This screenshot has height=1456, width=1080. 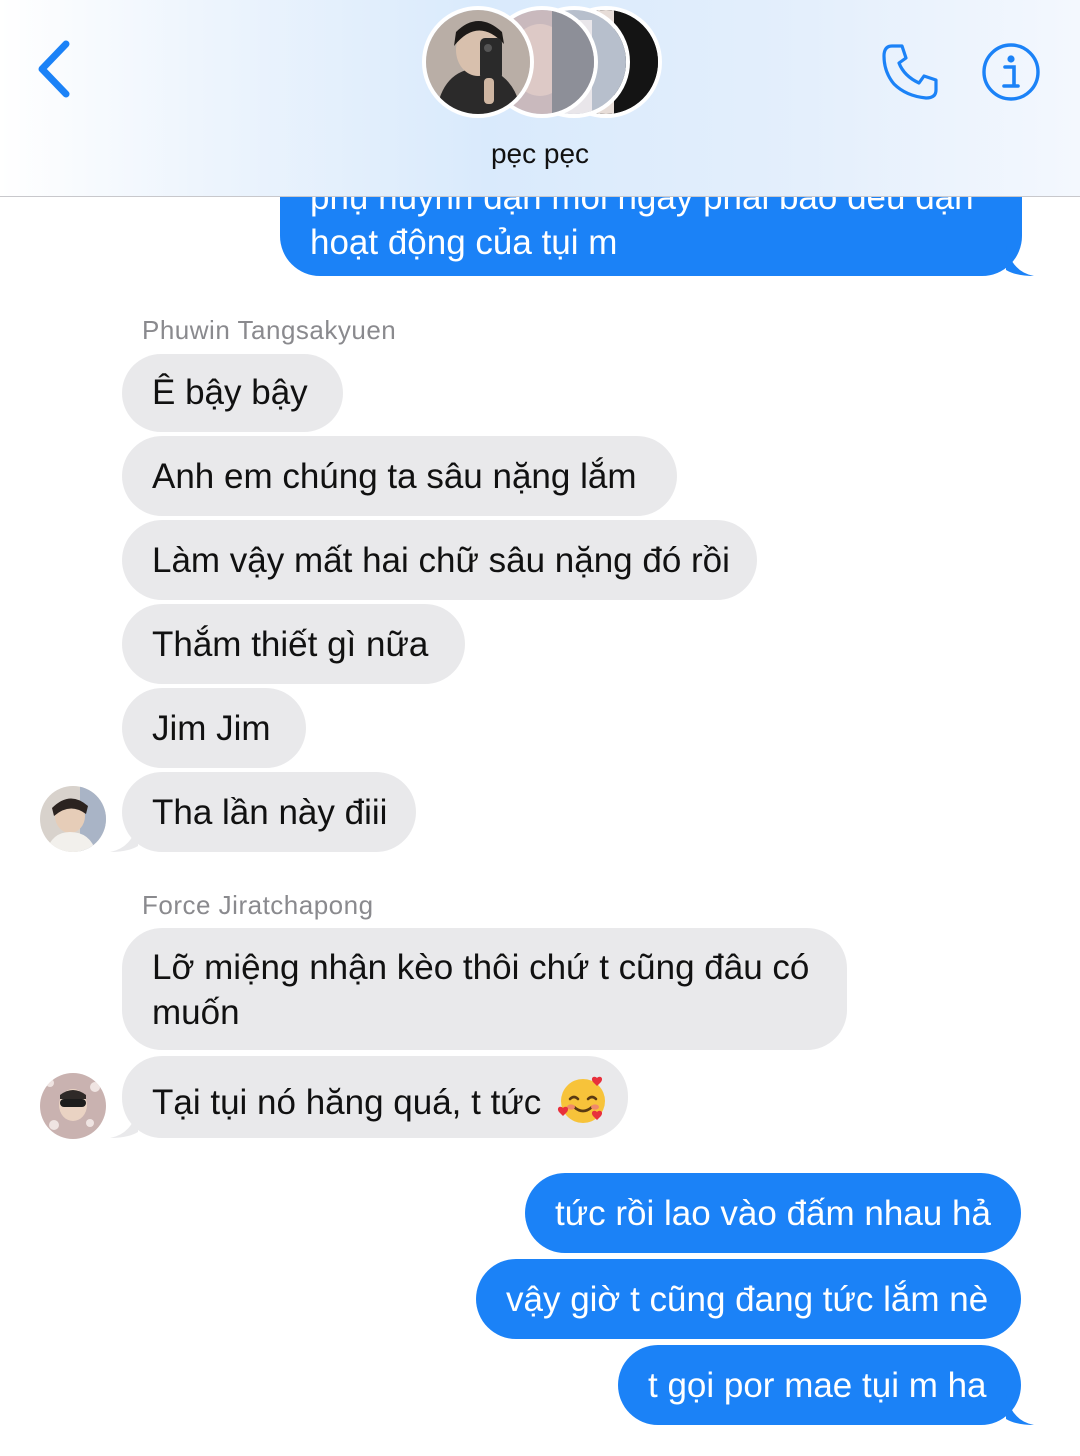 I want to click on info-icon, so click(x=1011, y=72).